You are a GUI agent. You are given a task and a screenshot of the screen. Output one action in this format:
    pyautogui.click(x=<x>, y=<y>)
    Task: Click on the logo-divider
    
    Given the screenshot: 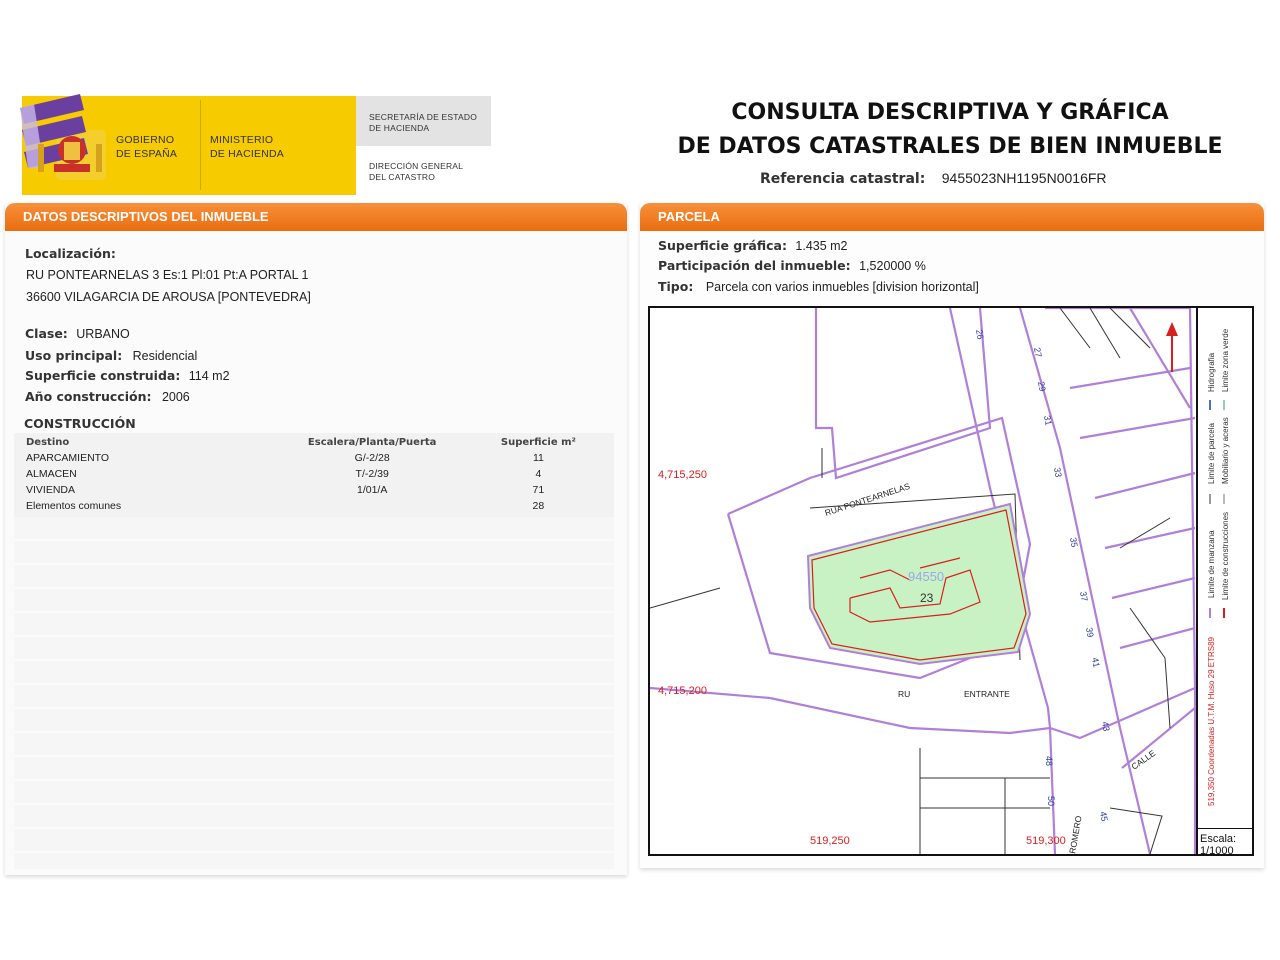 What is the action you would take?
    pyautogui.click(x=200, y=145)
    